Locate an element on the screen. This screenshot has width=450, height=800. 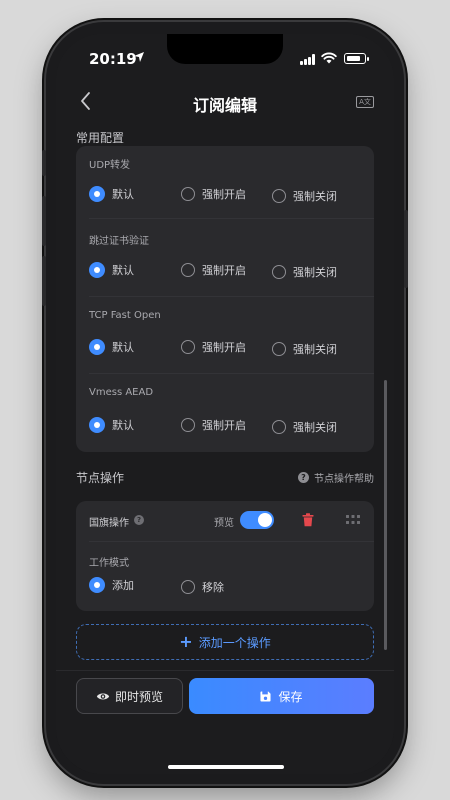
radio-udp-default: 默认 is located at coordinates (111, 194).